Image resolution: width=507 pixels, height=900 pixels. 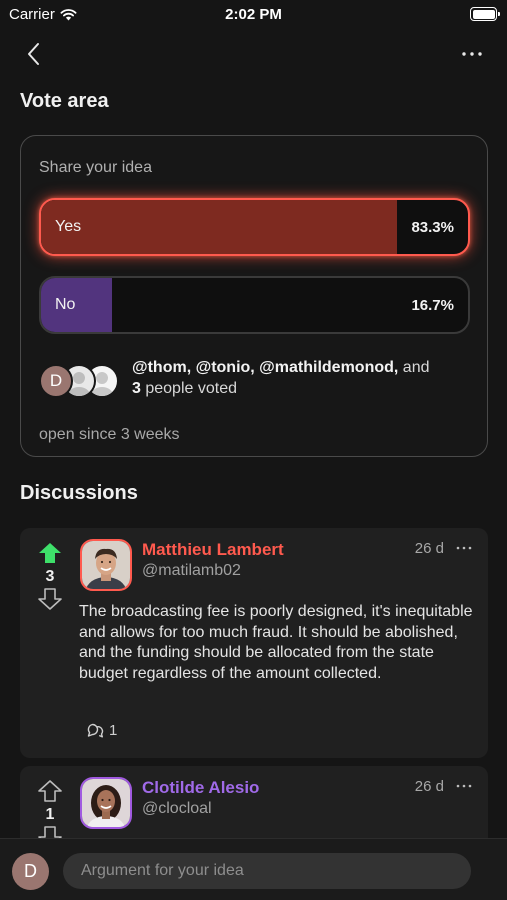 I want to click on vote-option-yes: Yes 83.3%, so click(x=254, y=227).